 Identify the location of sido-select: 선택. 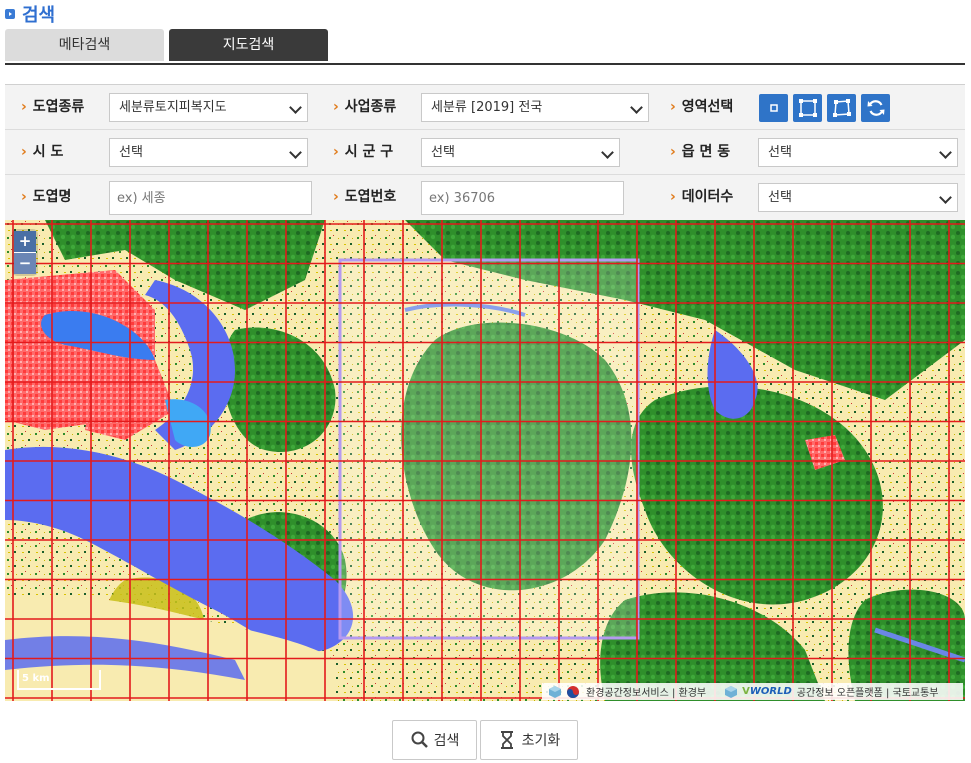
(208, 152).